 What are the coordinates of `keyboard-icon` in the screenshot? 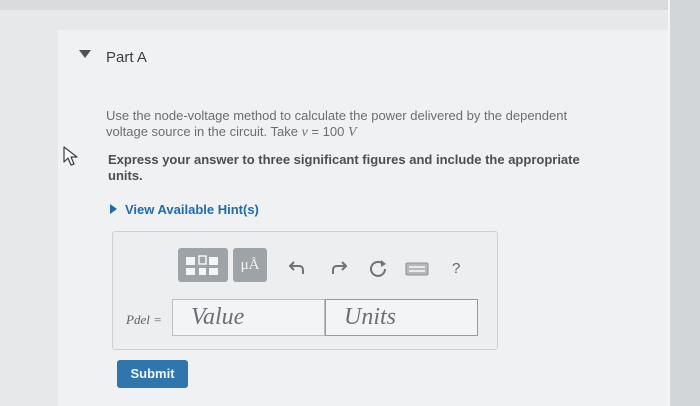 It's located at (417, 269).